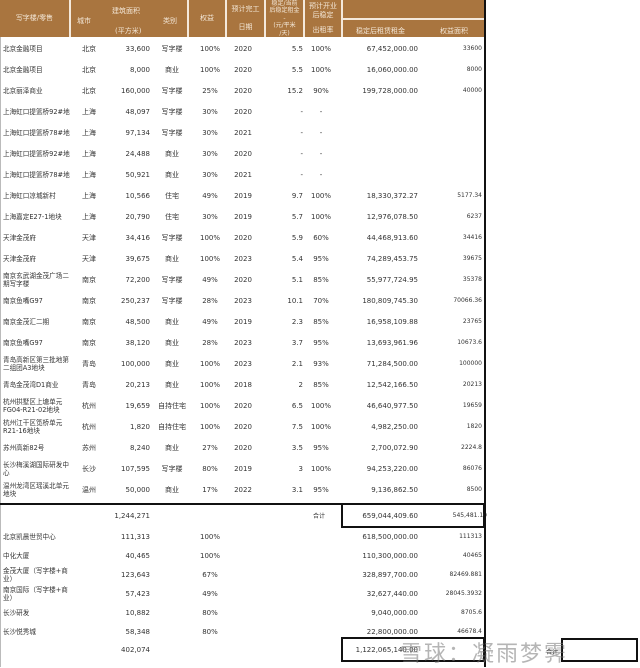 The image size is (640, 668). What do you see at coordinates (36, 132) in the screenshot?
I see `cell-name: 上海虹口提篮桥78#地` at bounding box center [36, 132].